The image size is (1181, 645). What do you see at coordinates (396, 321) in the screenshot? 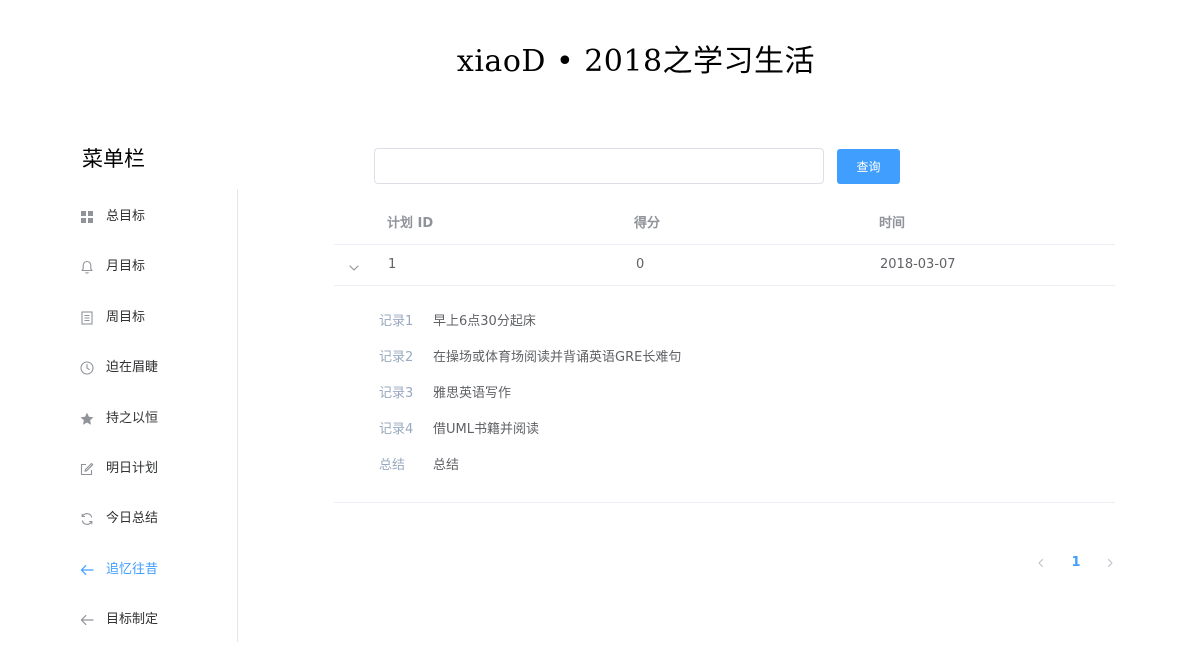
I see `detail-label: 记录1` at bounding box center [396, 321].